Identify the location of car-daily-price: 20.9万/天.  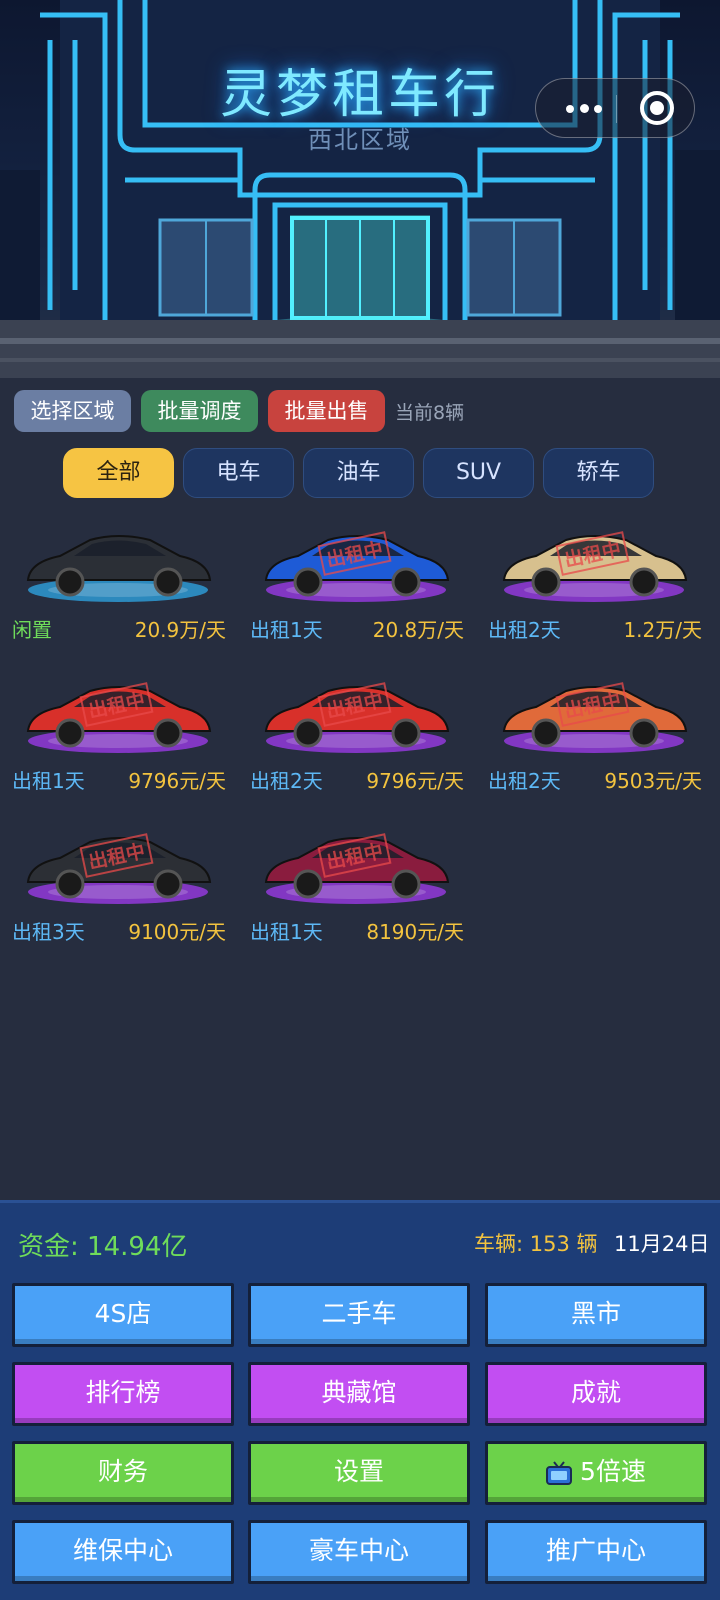
(180, 630).